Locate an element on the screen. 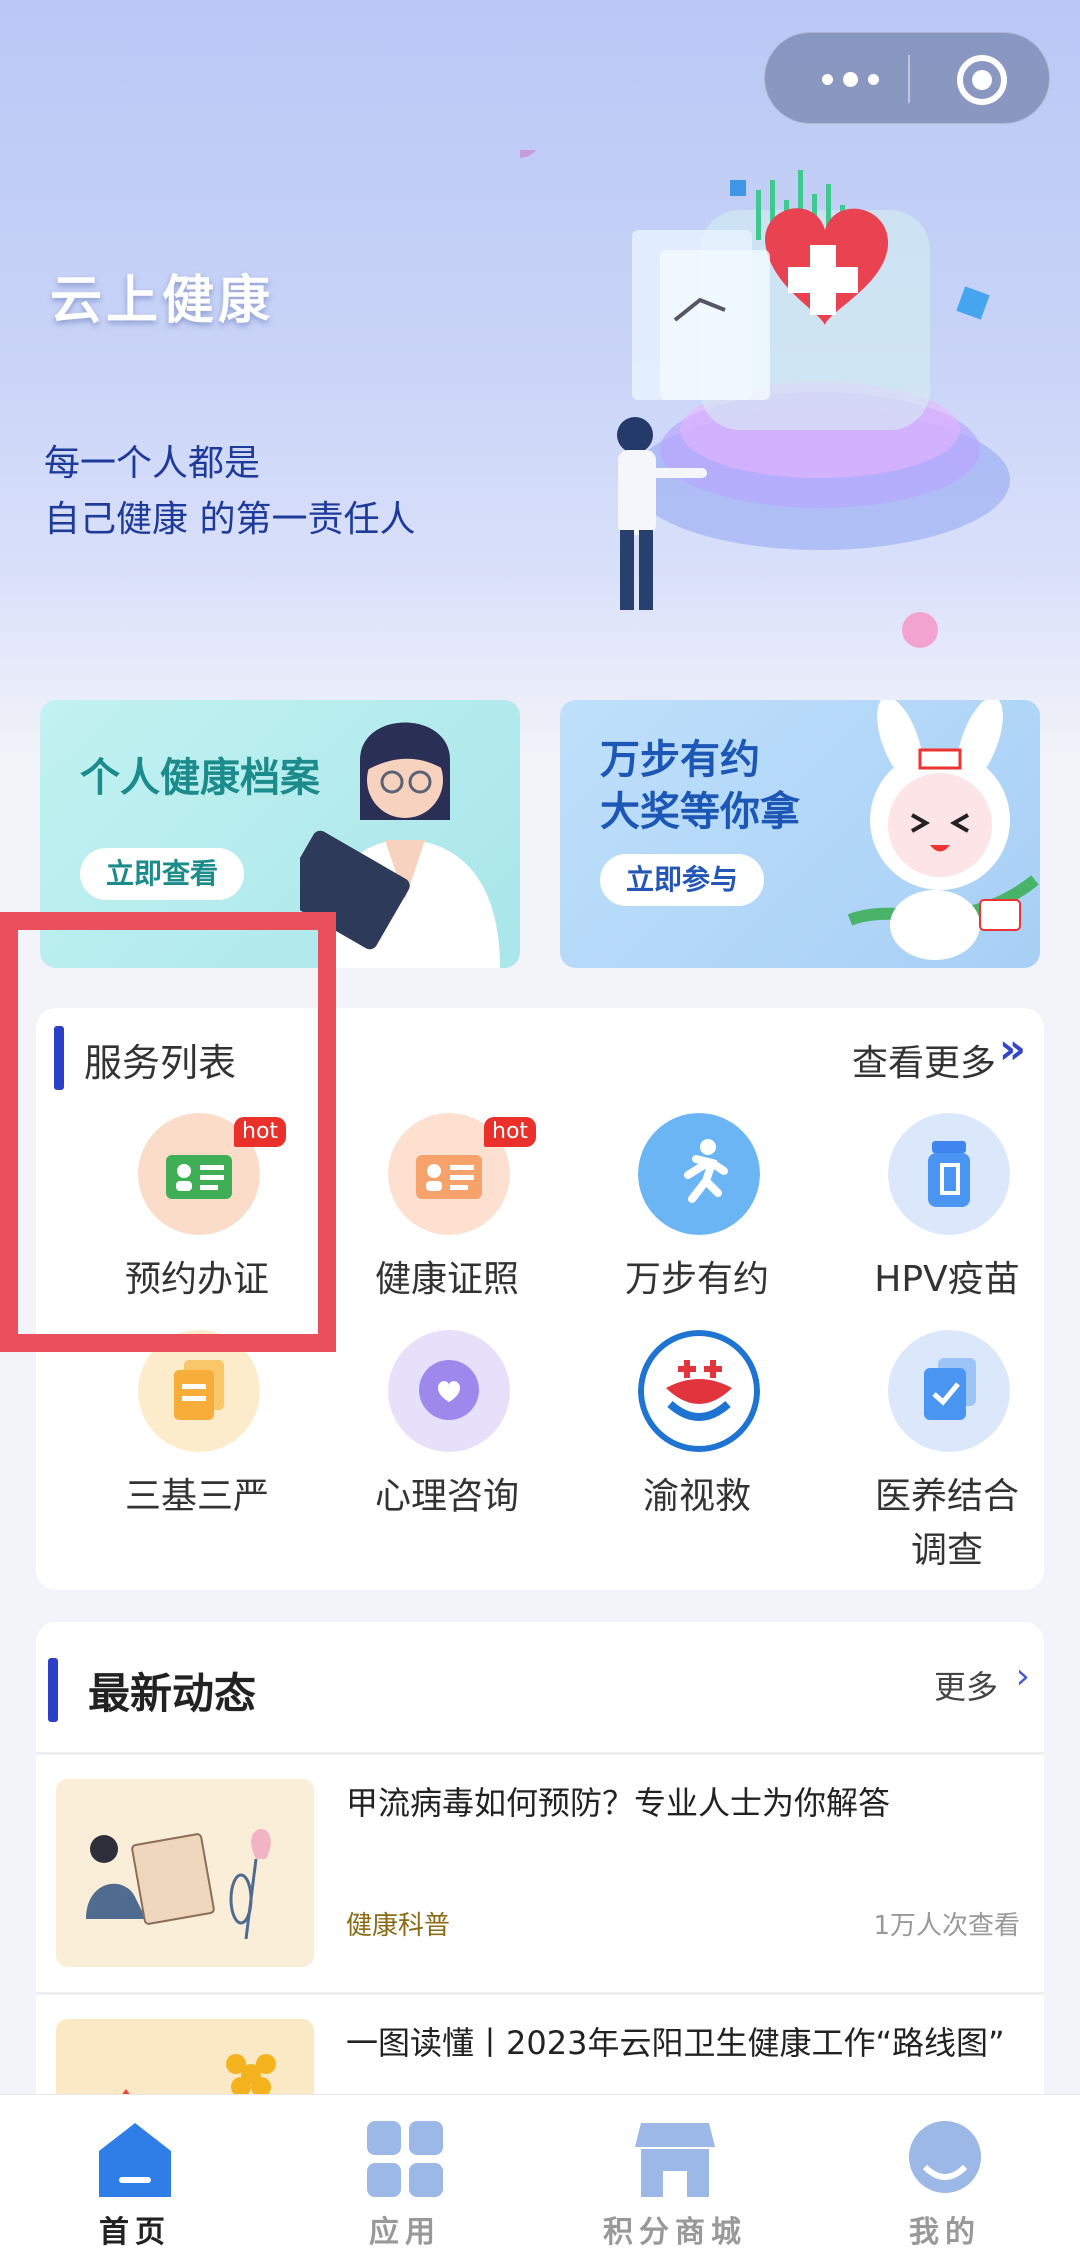  close-target-icon is located at coordinates (982, 80).